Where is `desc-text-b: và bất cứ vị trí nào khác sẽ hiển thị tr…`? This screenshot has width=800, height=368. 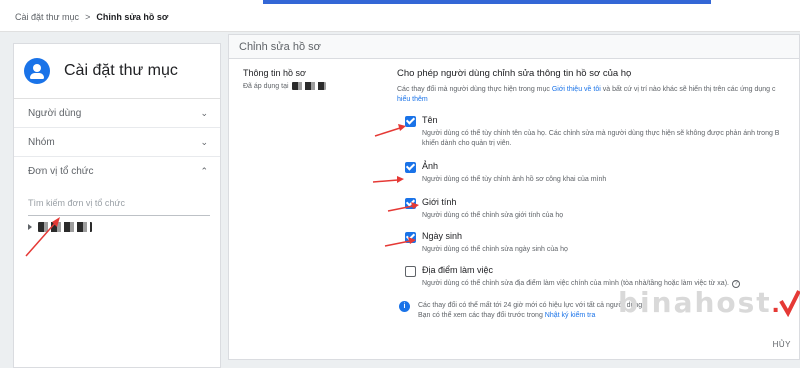 desc-text-b: và bất cứ vị trí nào khác sẽ hiển thị tr… is located at coordinates (688, 89).